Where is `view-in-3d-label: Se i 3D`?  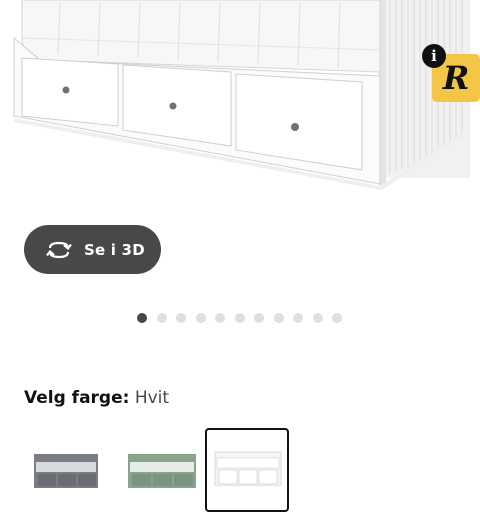 view-in-3d-label: Se i 3D is located at coordinates (114, 249).